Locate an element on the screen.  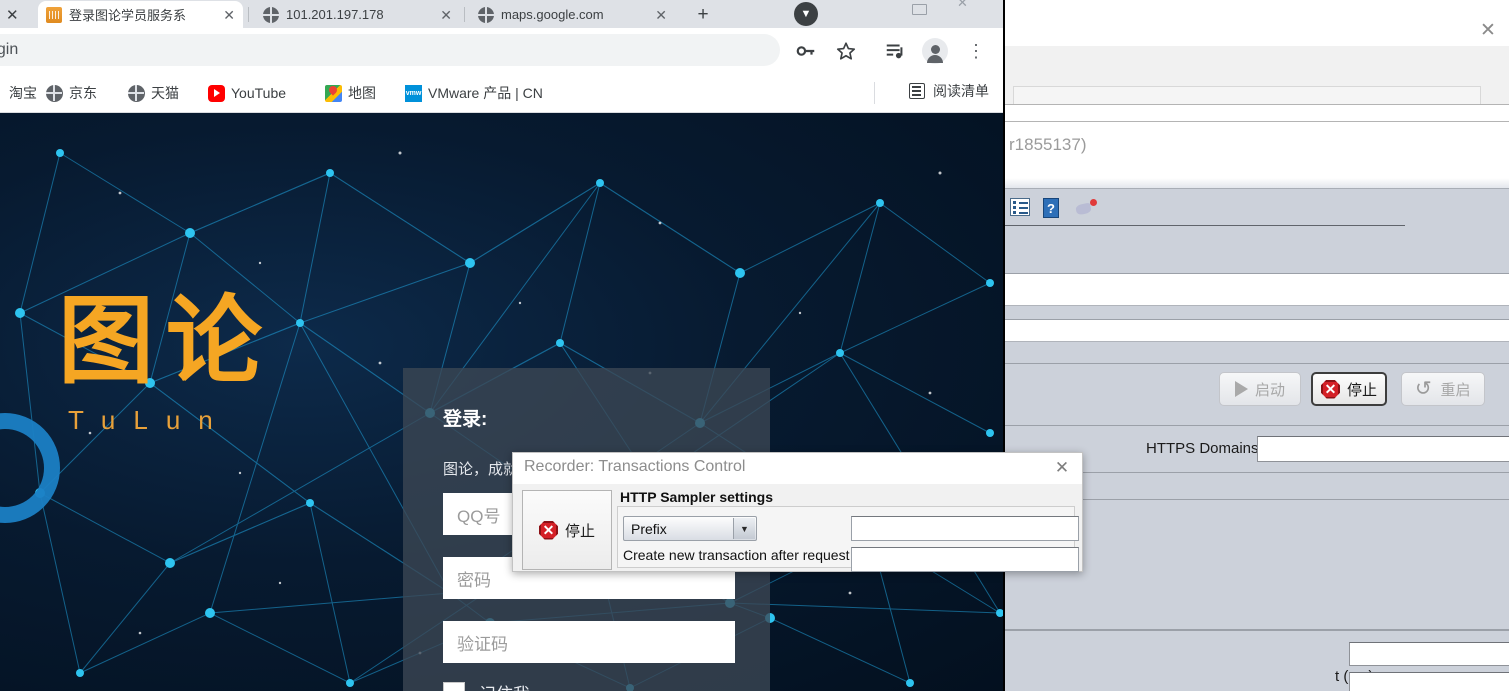
reading-list-label: 阅读清单 is located at coordinates (961, 91).